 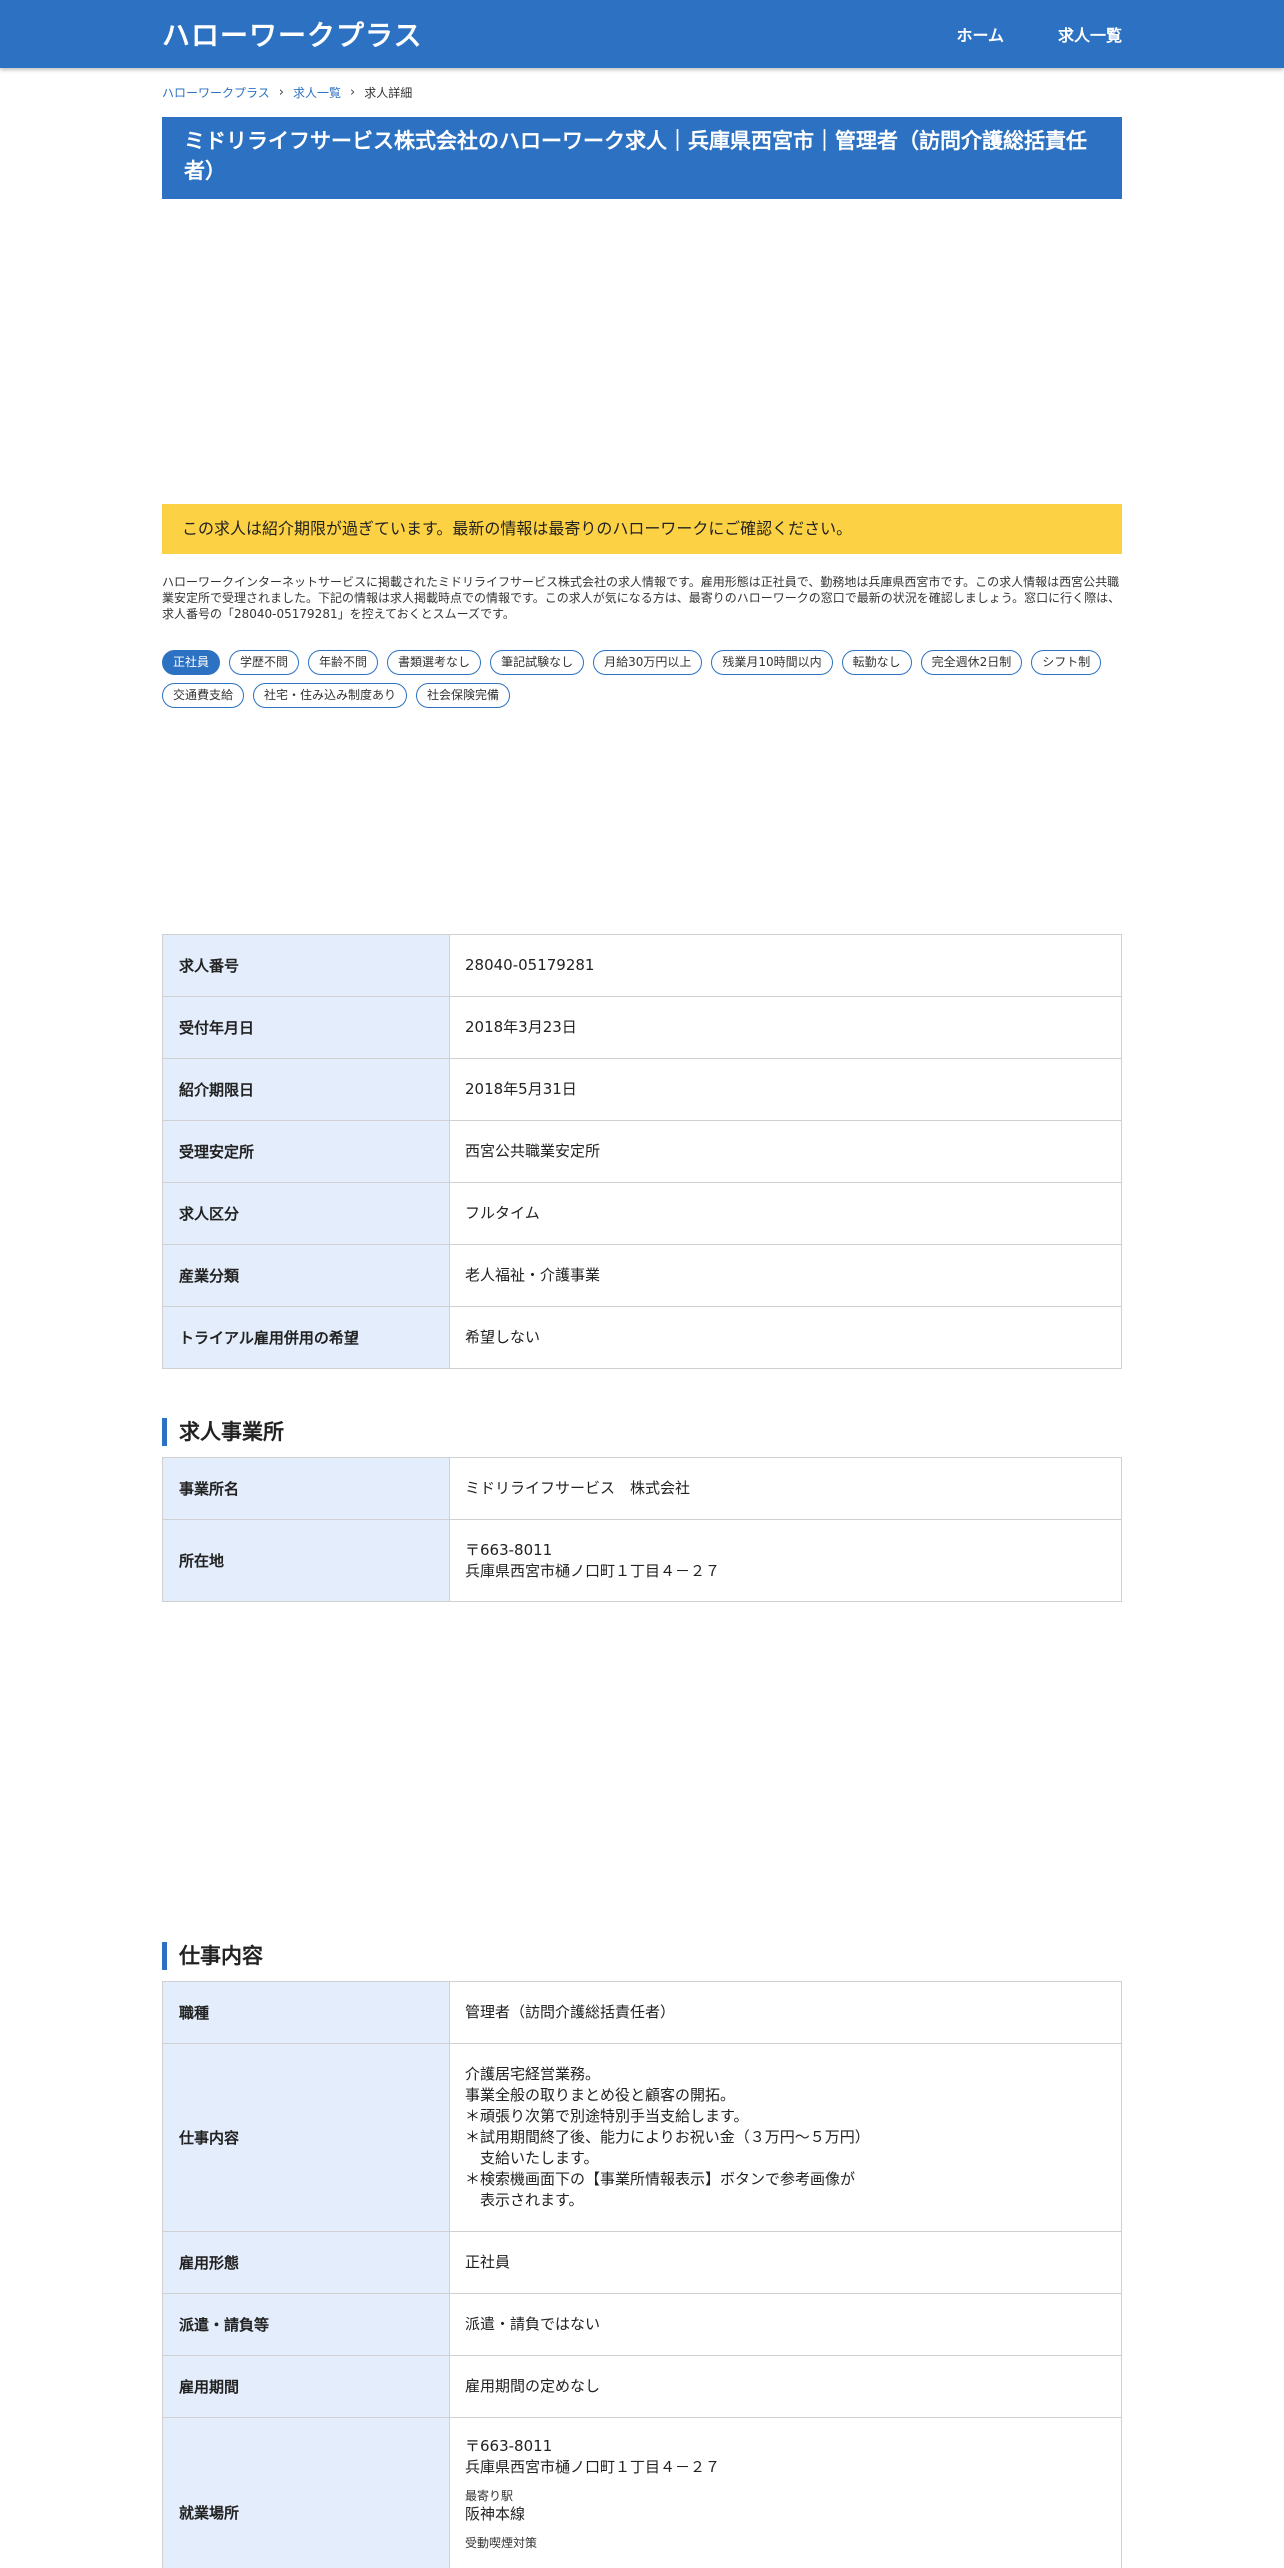 What do you see at coordinates (306, 1213) in the screenshot?
I see `row-label: 求人区分` at bounding box center [306, 1213].